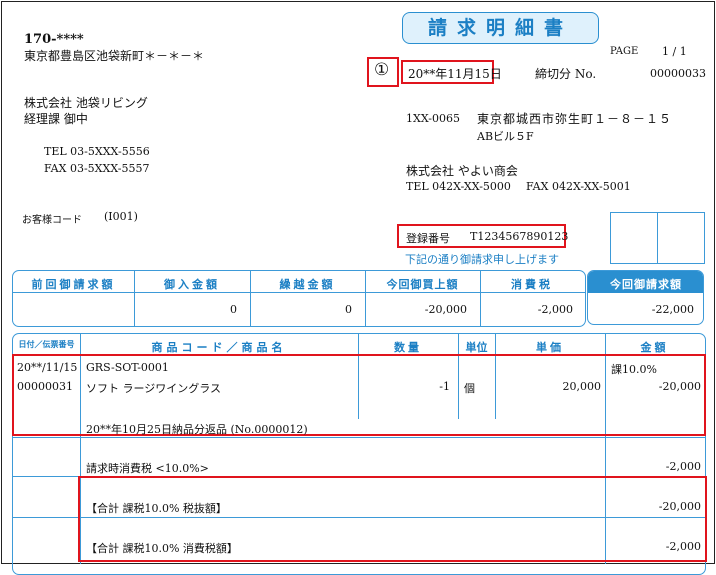 Image resolution: width=716 pixels, height=575 pixels. What do you see at coordinates (359, 437) in the screenshot?
I see `detail-row-divider` at bounding box center [359, 437].